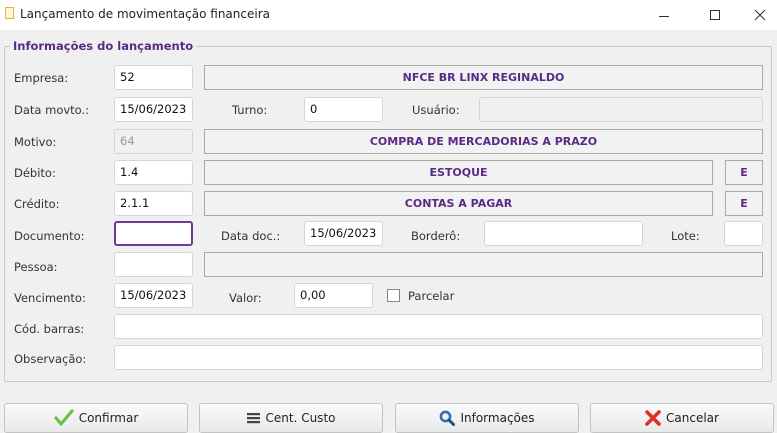  What do you see at coordinates (300, 418) in the screenshot?
I see `cost-center-button-label: Cent. Custo` at bounding box center [300, 418].